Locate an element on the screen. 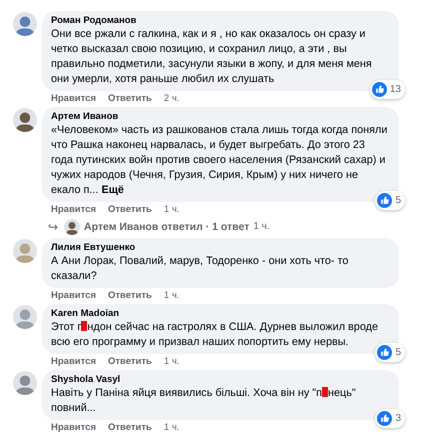 Image resolution: width=428 pixels, height=443 pixels. comment-time: 2 ч. is located at coordinates (172, 99).